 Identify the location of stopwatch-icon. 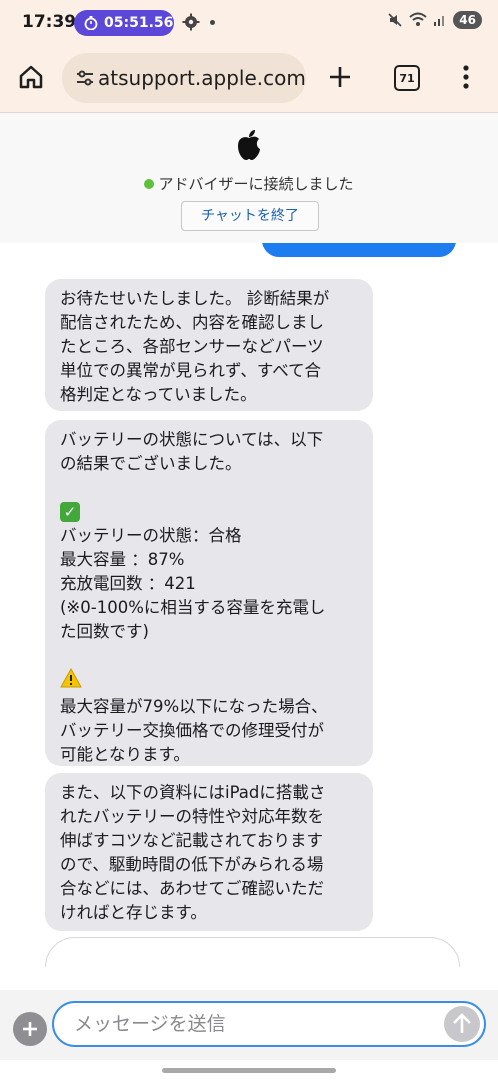
(91, 23).